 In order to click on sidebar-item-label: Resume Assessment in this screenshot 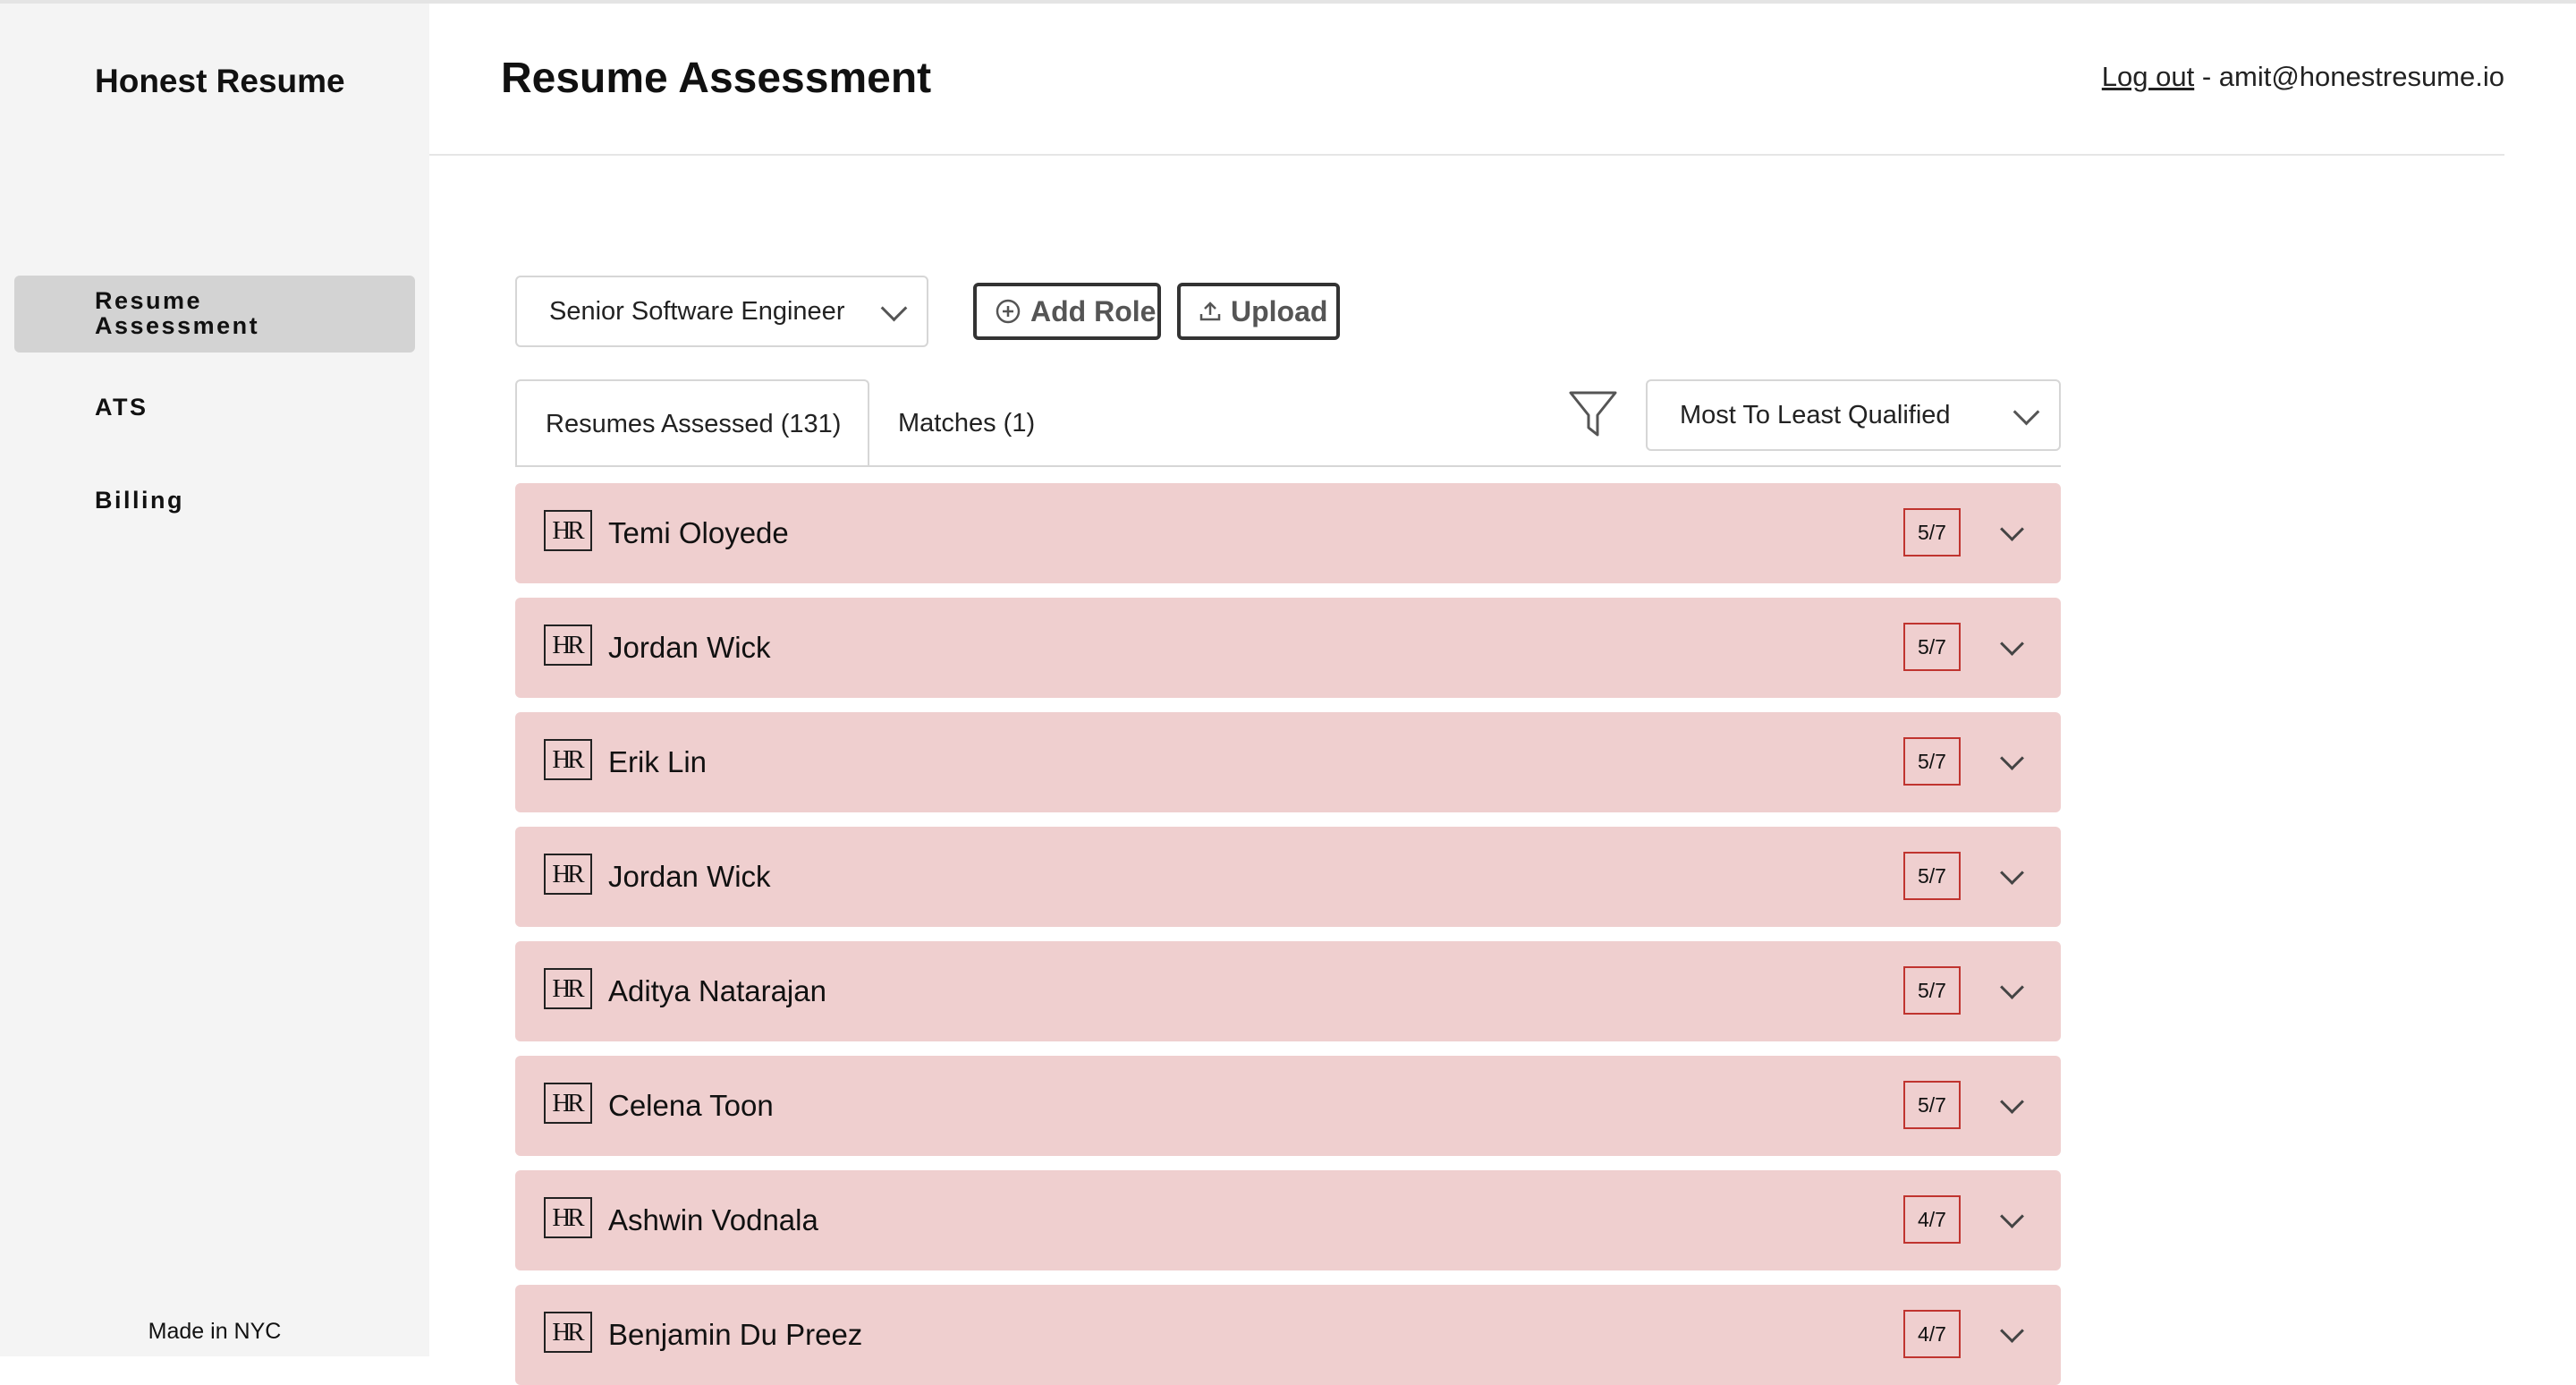, I will do `click(177, 313)`.